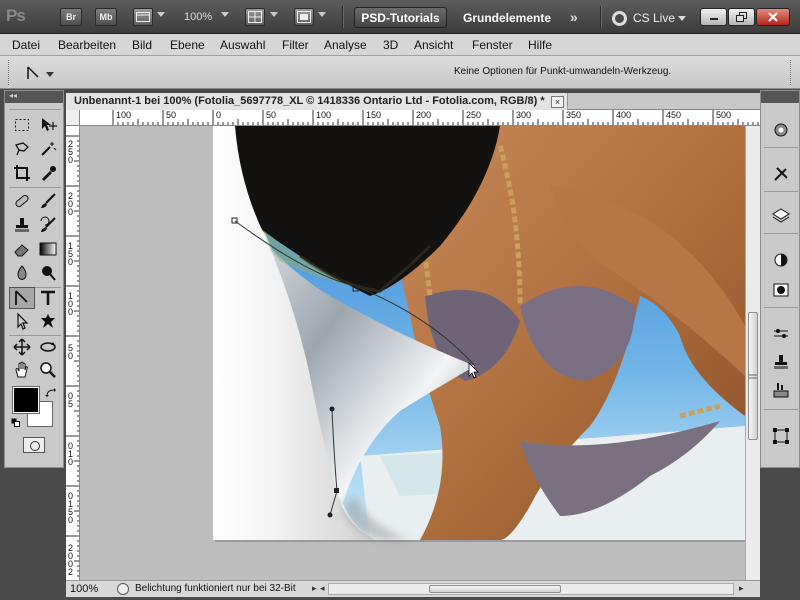 Image resolution: width=800 pixels, height=600 pixels. What do you see at coordinates (26, 45) in the screenshot?
I see `menu-datei: Datei` at bounding box center [26, 45].